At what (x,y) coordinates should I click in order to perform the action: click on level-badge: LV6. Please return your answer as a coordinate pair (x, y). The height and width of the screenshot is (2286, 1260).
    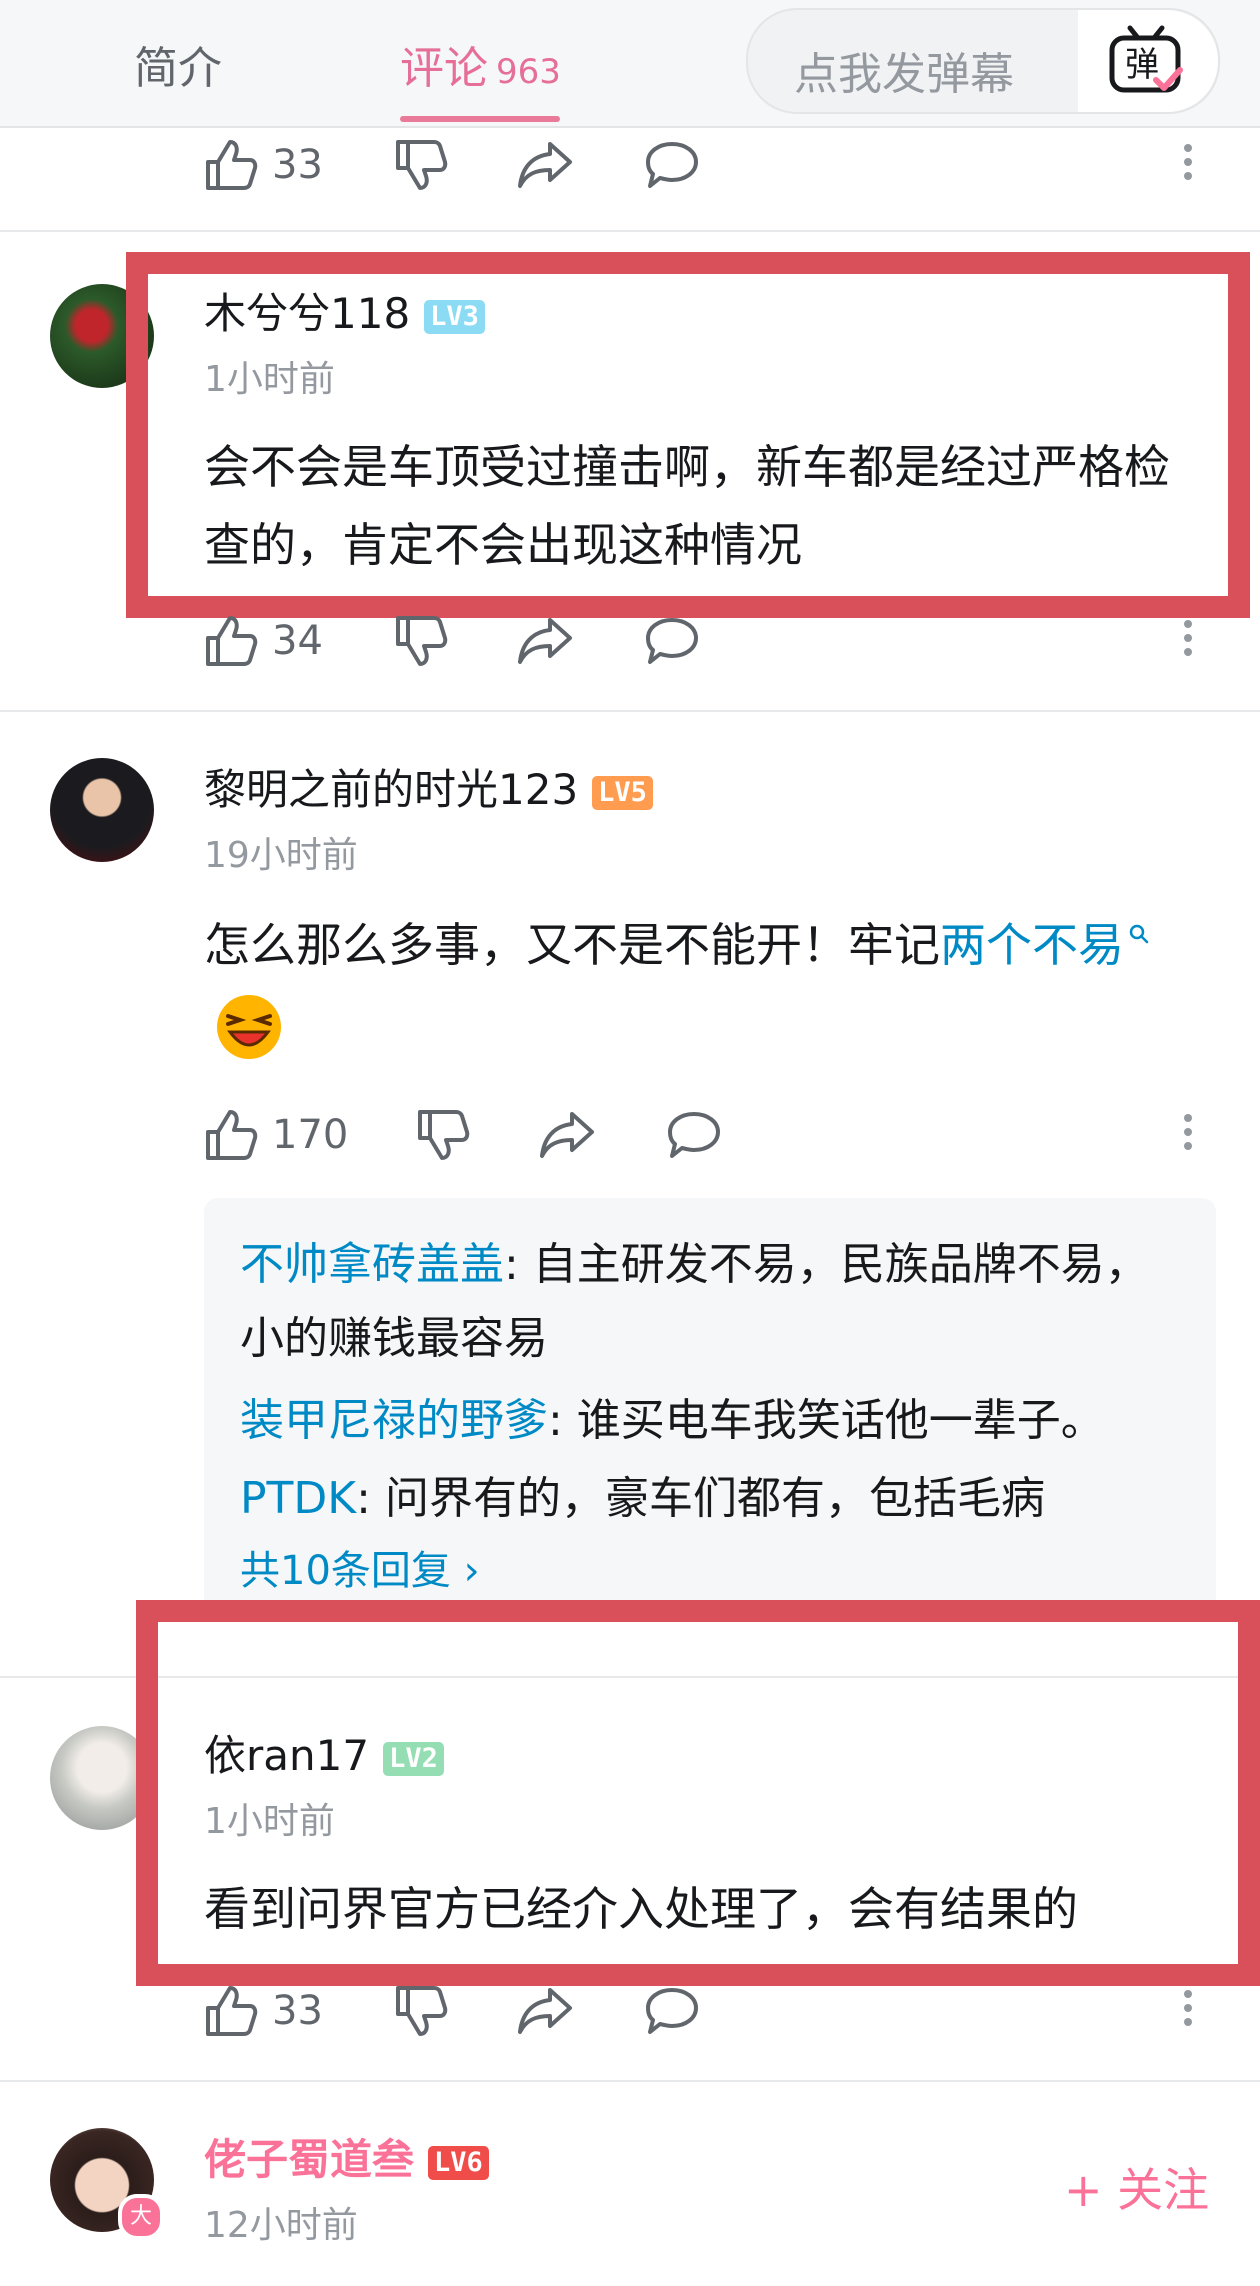
    Looking at the image, I should click on (458, 2162).